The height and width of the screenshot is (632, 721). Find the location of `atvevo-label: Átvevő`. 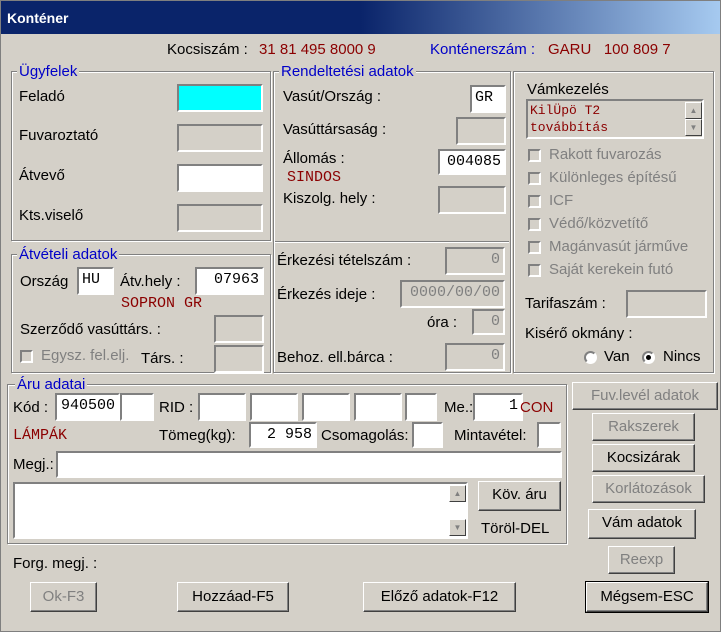

atvevo-label: Átvevő is located at coordinates (42, 175).